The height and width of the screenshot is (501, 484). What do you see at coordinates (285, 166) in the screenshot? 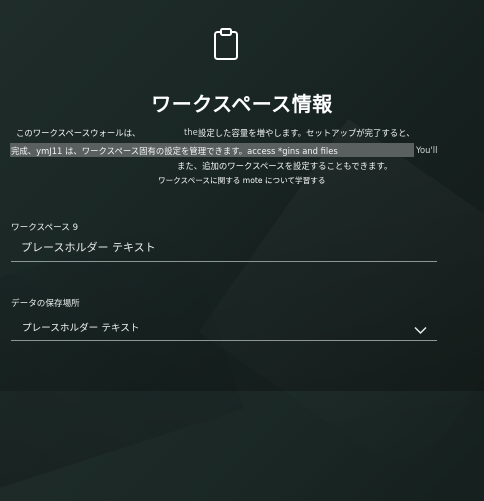
I see `description-line-3: また、追加のワークスペースを設定することもできます。` at bounding box center [285, 166].